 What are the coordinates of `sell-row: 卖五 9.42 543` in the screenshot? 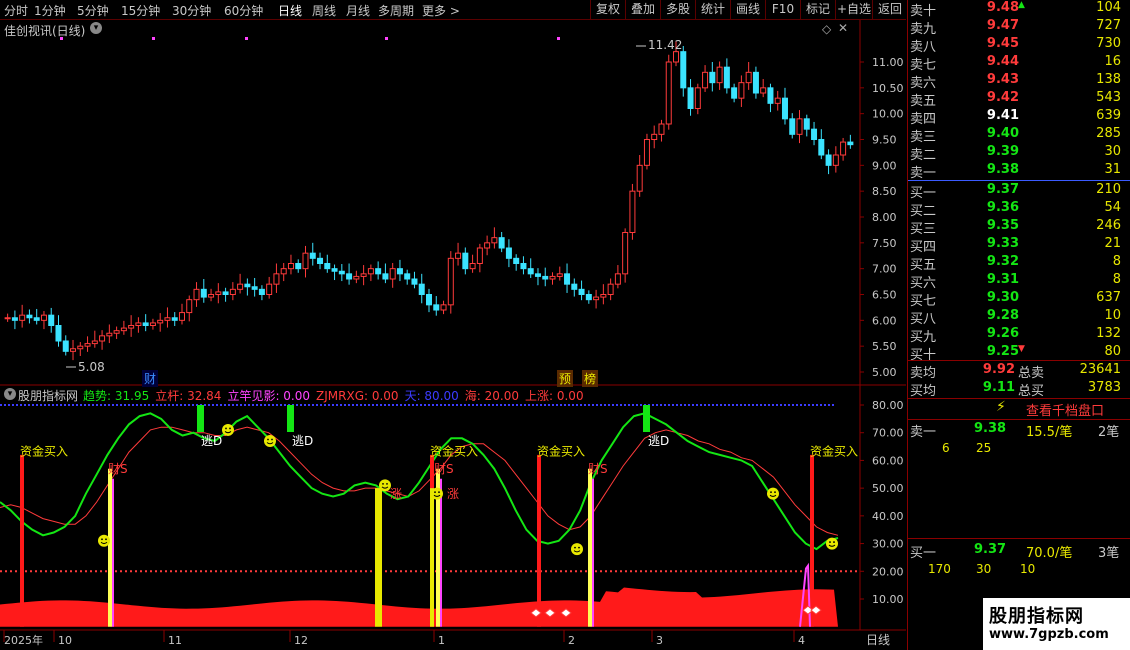 It's located at (1019, 99).